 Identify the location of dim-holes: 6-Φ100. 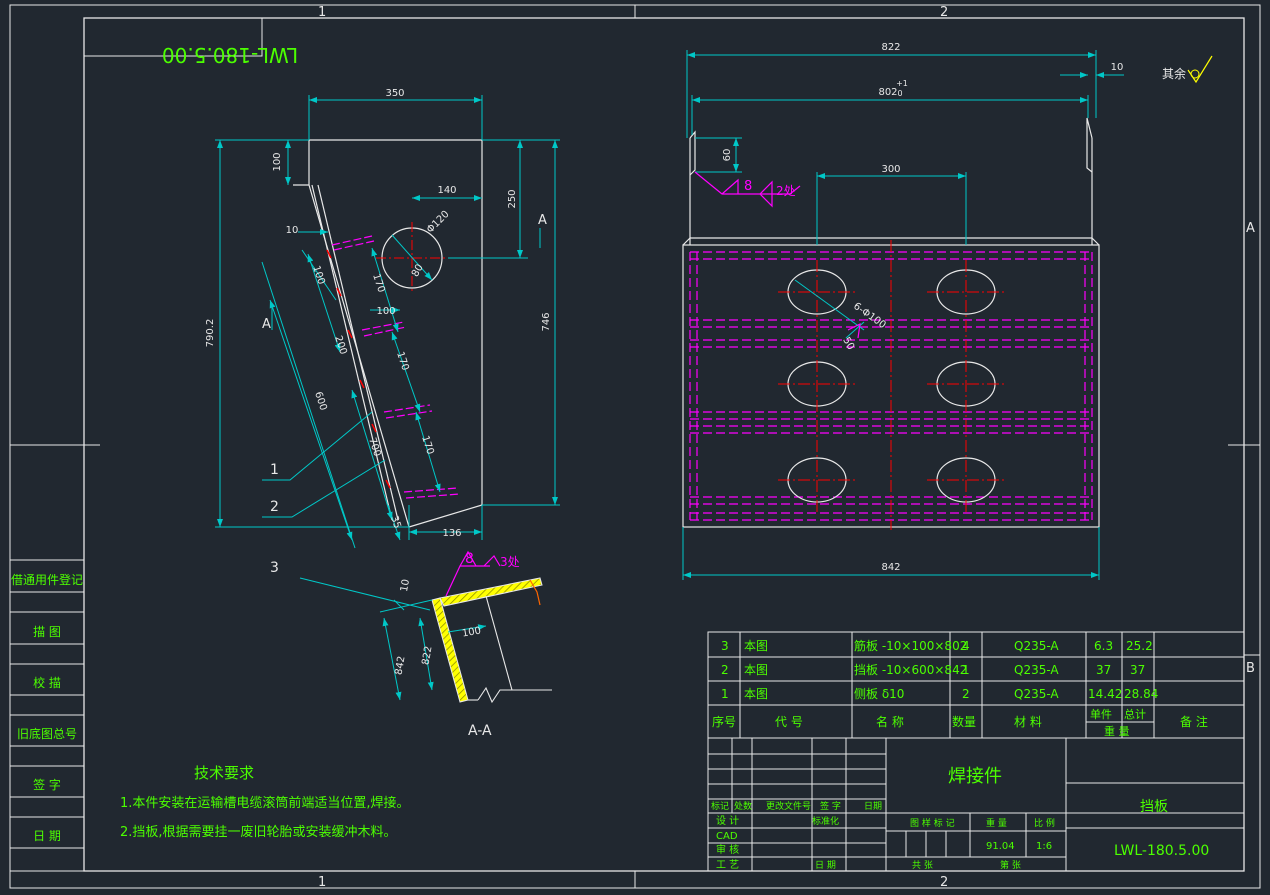
(869, 316).